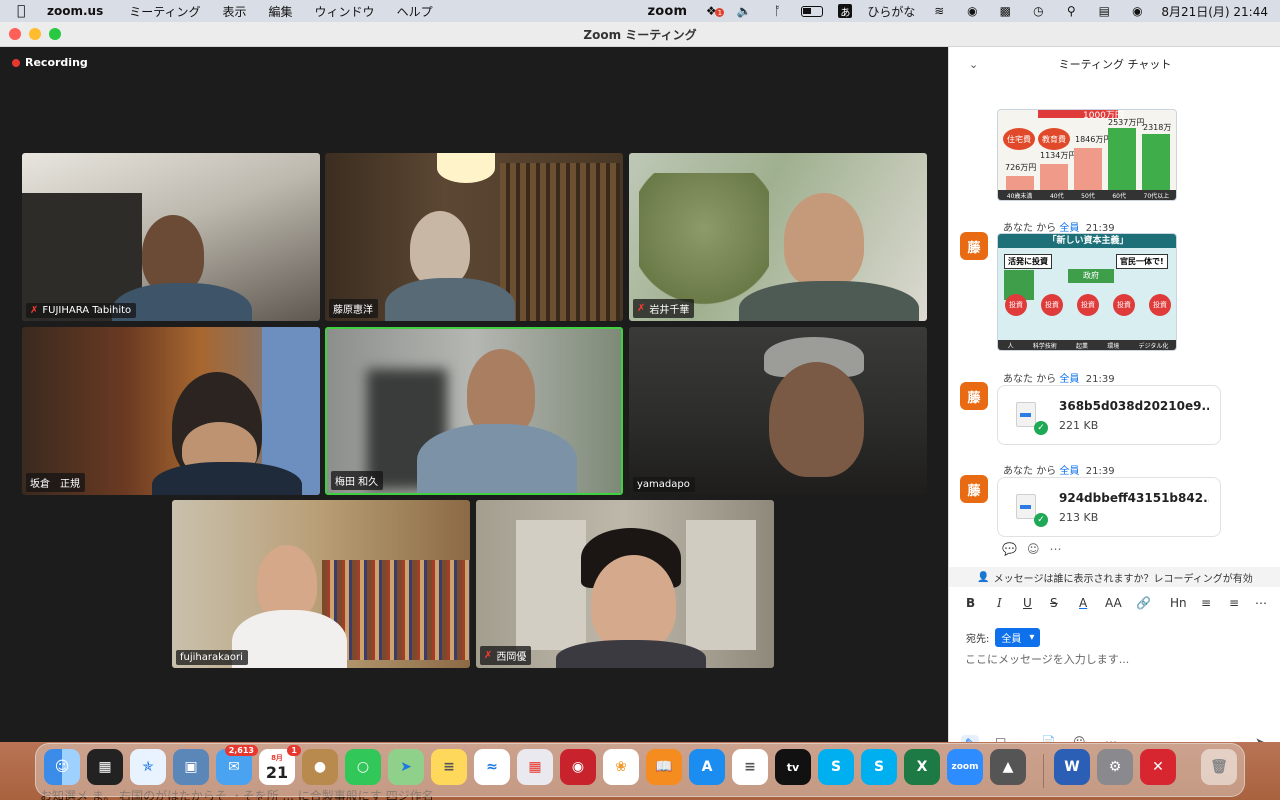 This screenshot has height=800, width=1280. Describe the element at coordinates (668, 11) in the screenshot. I see `zoom-status-item: zoom` at that location.